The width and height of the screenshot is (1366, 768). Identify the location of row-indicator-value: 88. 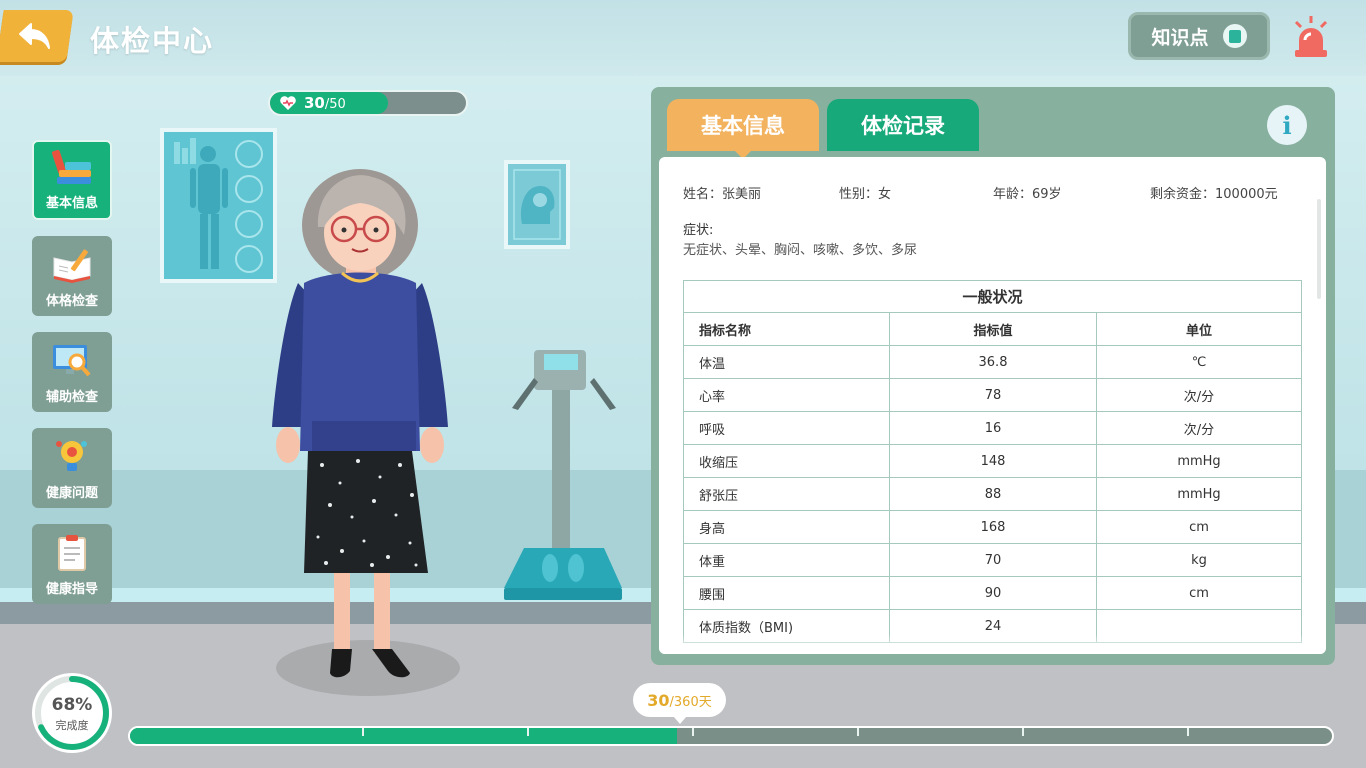
(993, 494).